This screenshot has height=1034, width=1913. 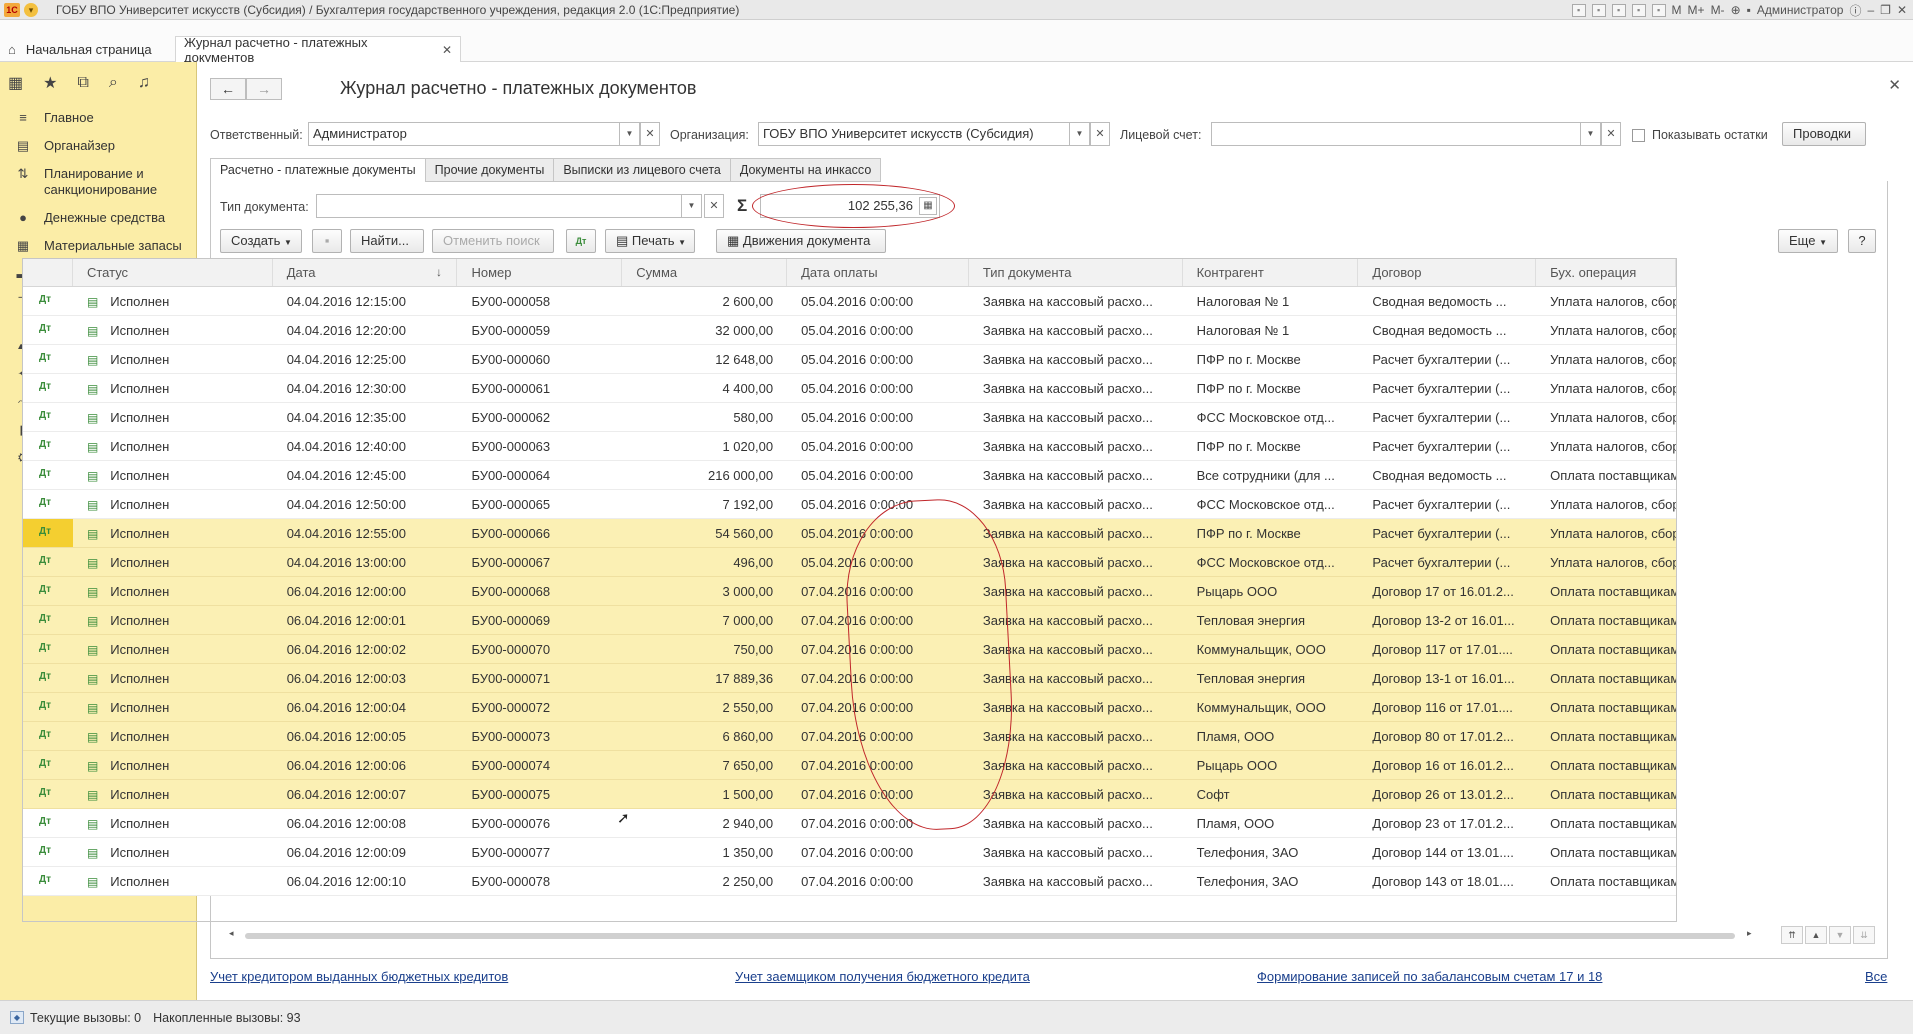 I want to click on save-icon: ▪, so click(x=1578, y=10).